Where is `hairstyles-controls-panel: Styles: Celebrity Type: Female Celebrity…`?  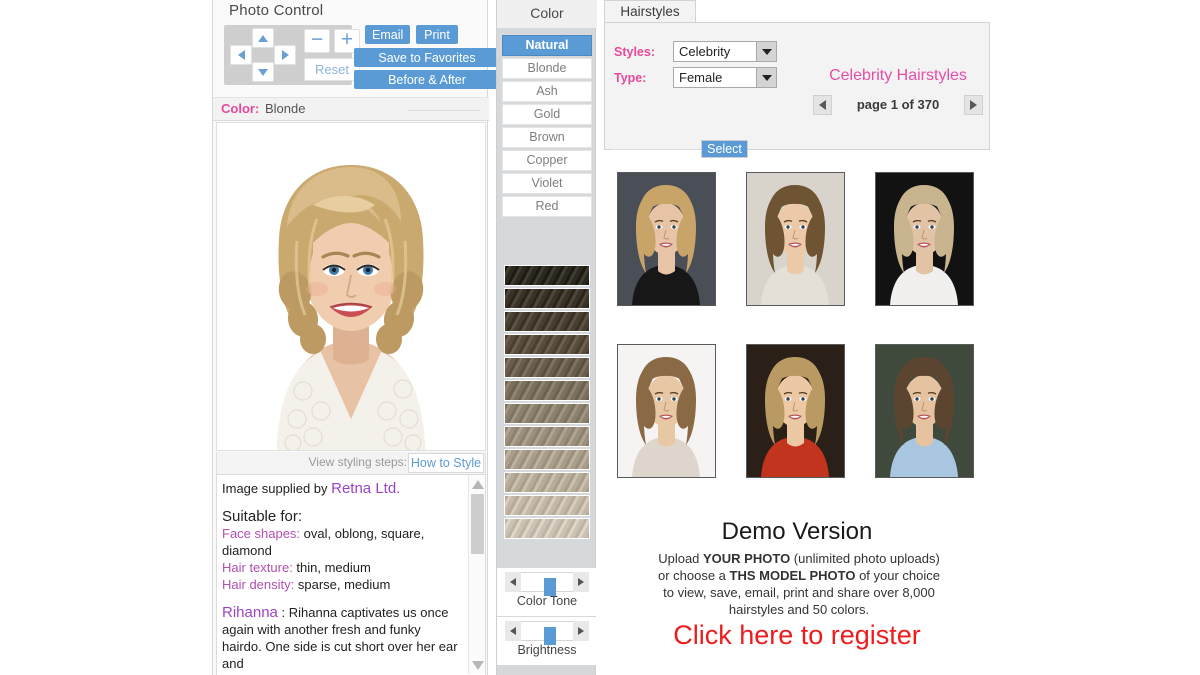 hairstyles-controls-panel: Styles: Celebrity Type: Female Celebrity… is located at coordinates (797, 90).